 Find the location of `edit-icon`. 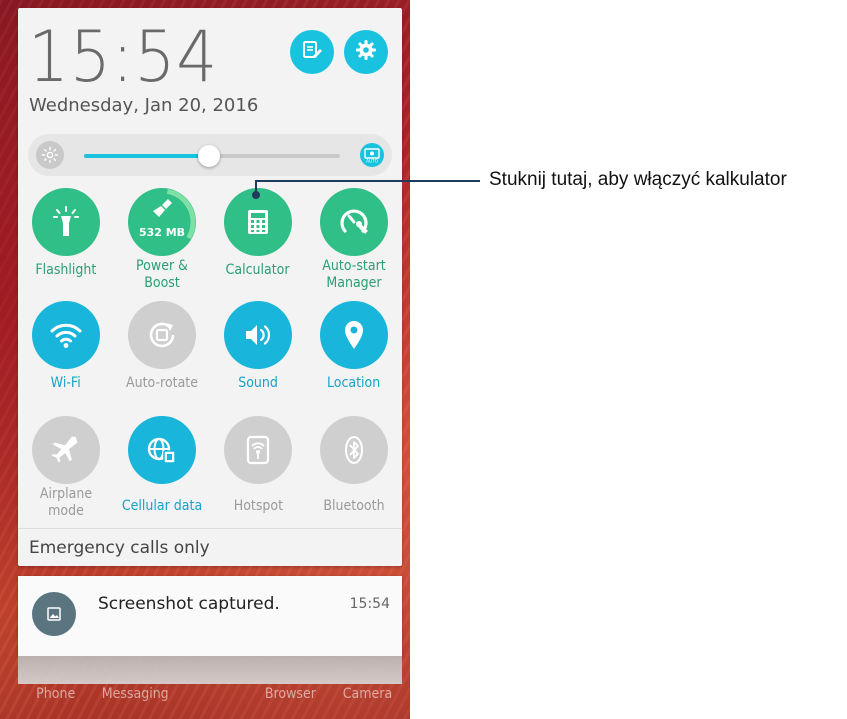

edit-icon is located at coordinates (312, 52).